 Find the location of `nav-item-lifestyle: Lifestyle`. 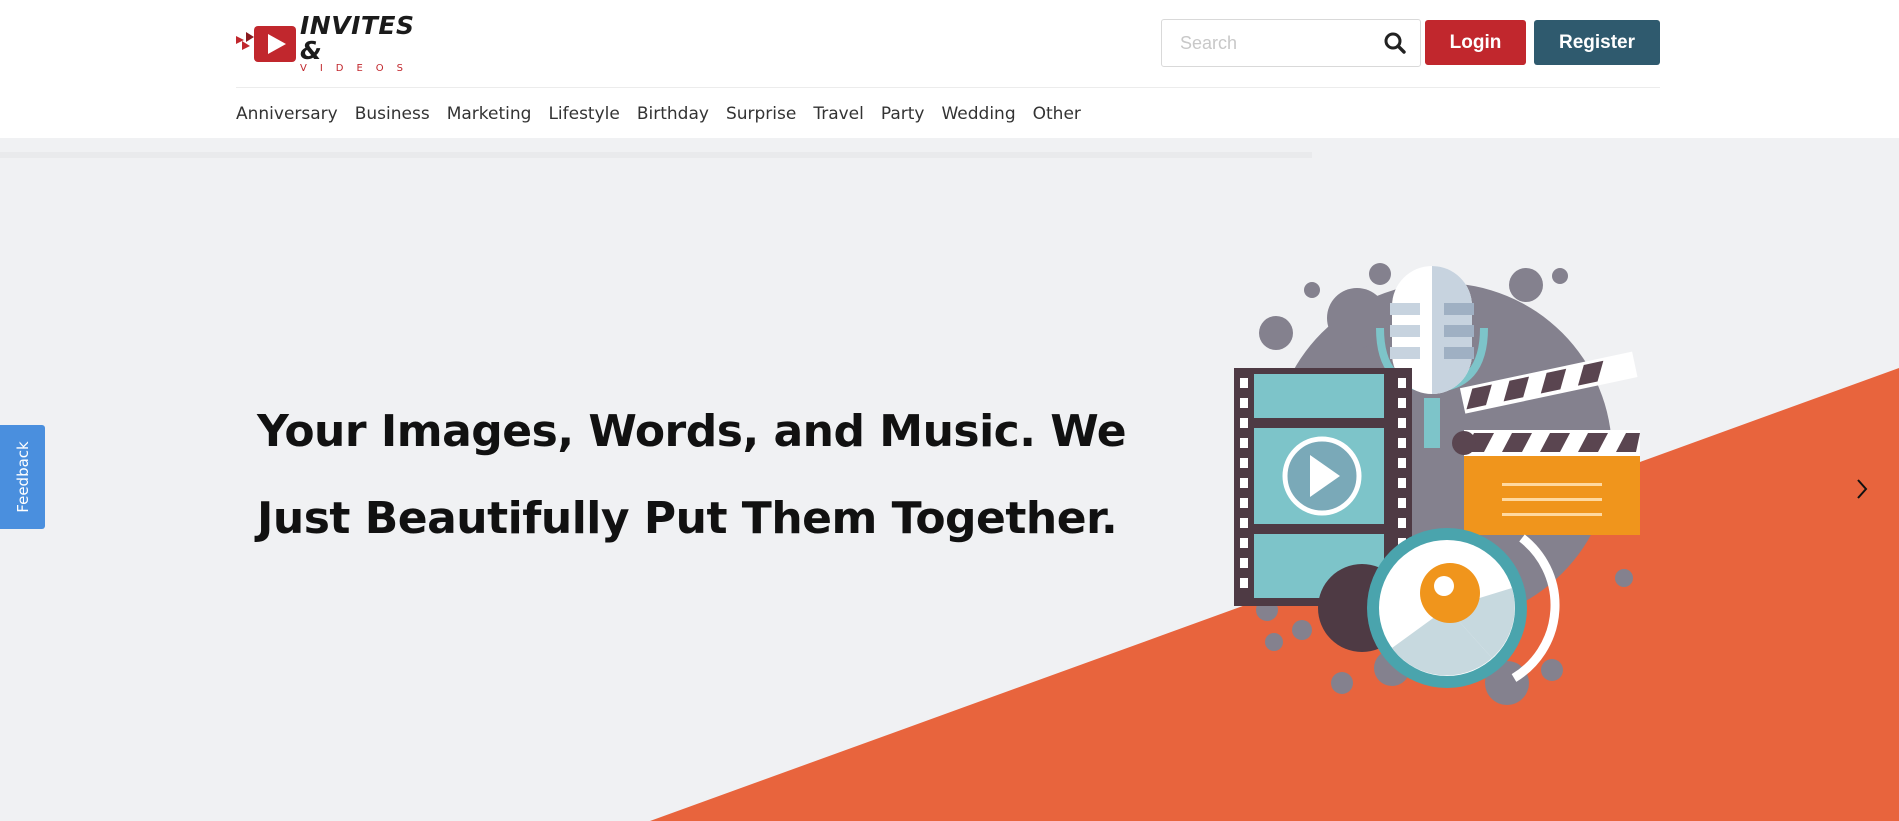

nav-item-lifestyle: Lifestyle is located at coordinates (583, 114).